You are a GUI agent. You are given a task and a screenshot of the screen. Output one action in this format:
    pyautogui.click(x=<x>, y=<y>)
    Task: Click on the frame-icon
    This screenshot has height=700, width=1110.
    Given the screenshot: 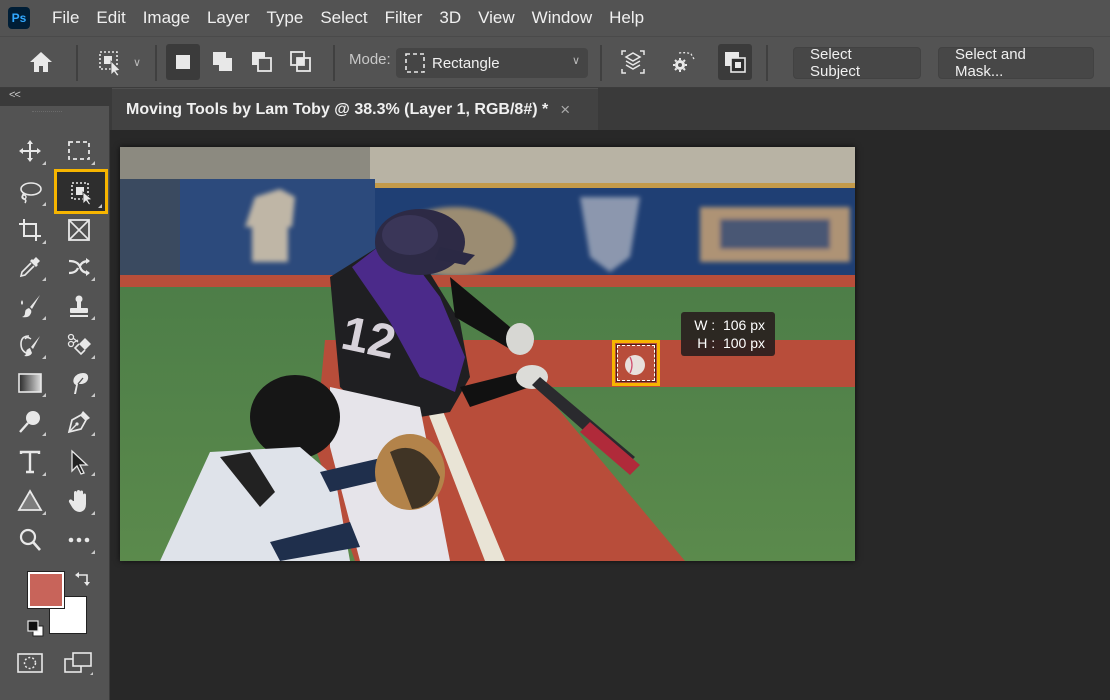 What is the action you would take?
    pyautogui.click(x=79, y=230)
    